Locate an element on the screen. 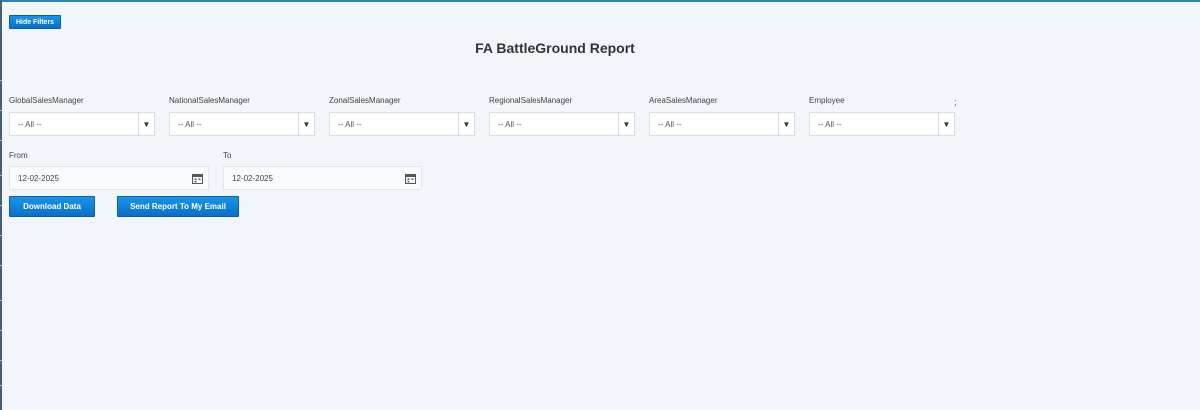 This screenshot has width=1200, height=410. from-date-label: From is located at coordinates (18, 155).